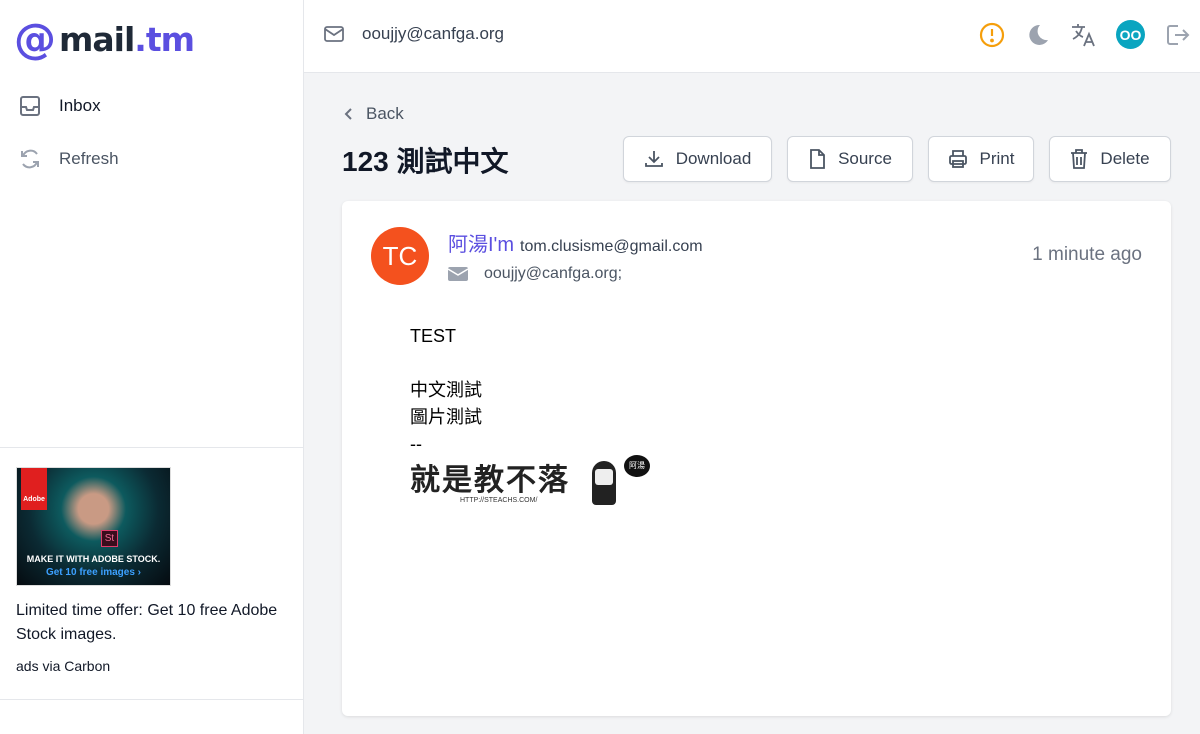  What do you see at coordinates (499, 500) in the screenshot?
I see `signature-url: HTTP://STEACHS.COM/` at bounding box center [499, 500].